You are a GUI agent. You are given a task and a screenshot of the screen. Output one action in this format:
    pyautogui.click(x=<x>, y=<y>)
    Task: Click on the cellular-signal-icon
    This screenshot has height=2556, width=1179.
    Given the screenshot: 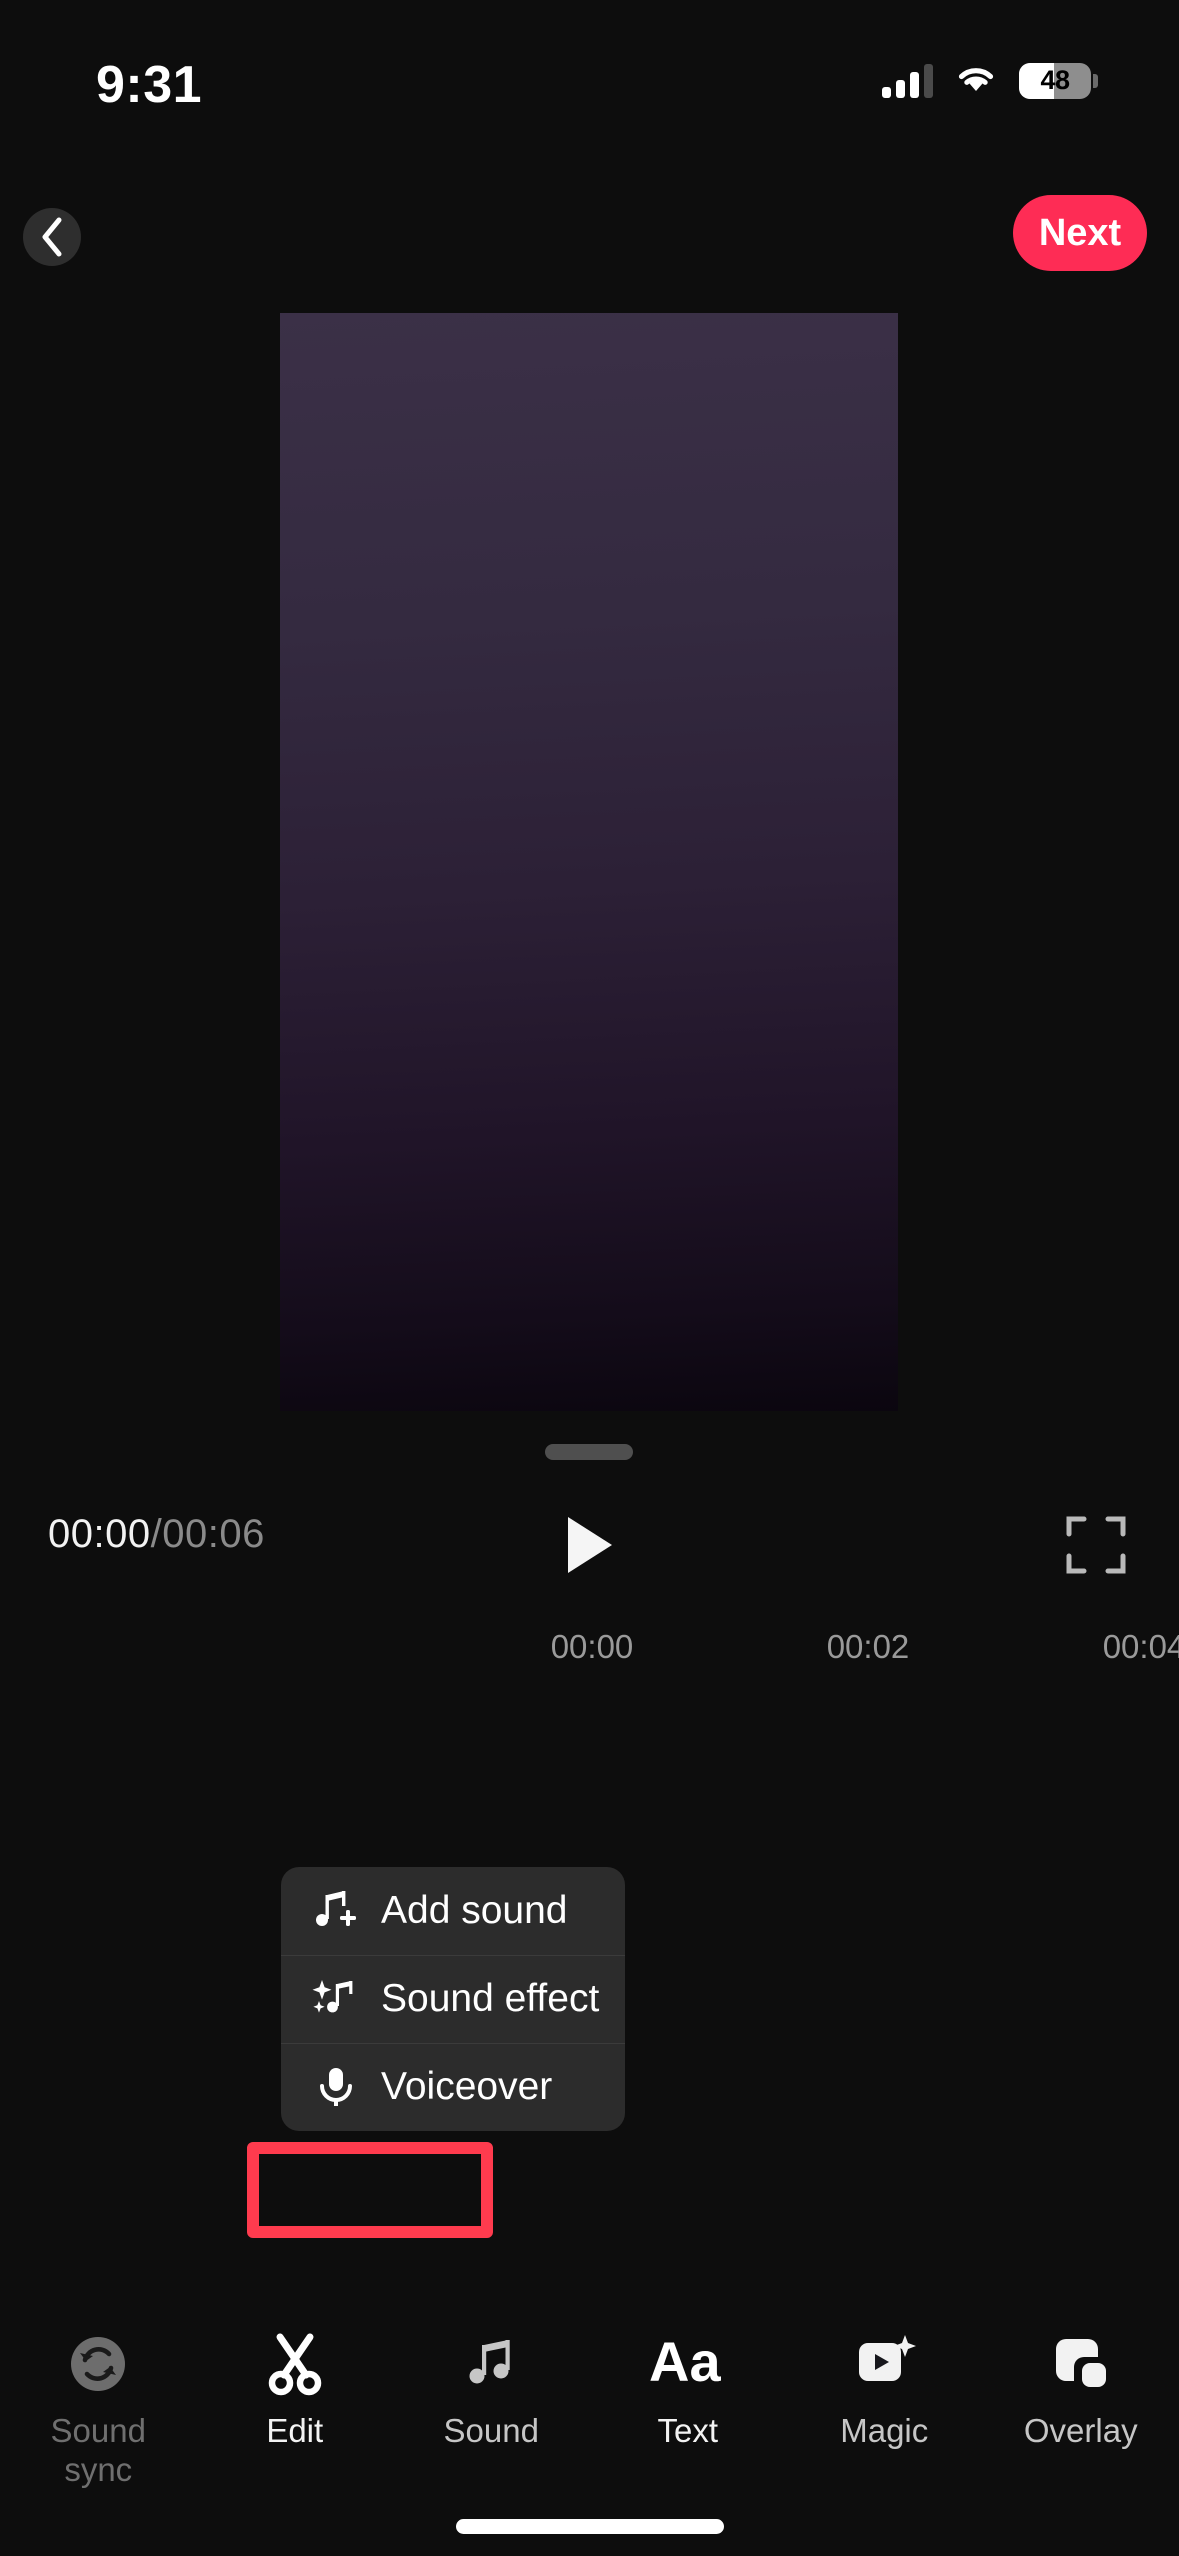 What is the action you would take?
    pyautogui.click(x=907, y=80)
    